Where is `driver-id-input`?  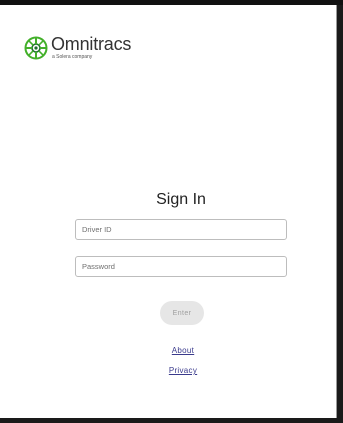
driver-id-input is located at coordinates (181, 229).